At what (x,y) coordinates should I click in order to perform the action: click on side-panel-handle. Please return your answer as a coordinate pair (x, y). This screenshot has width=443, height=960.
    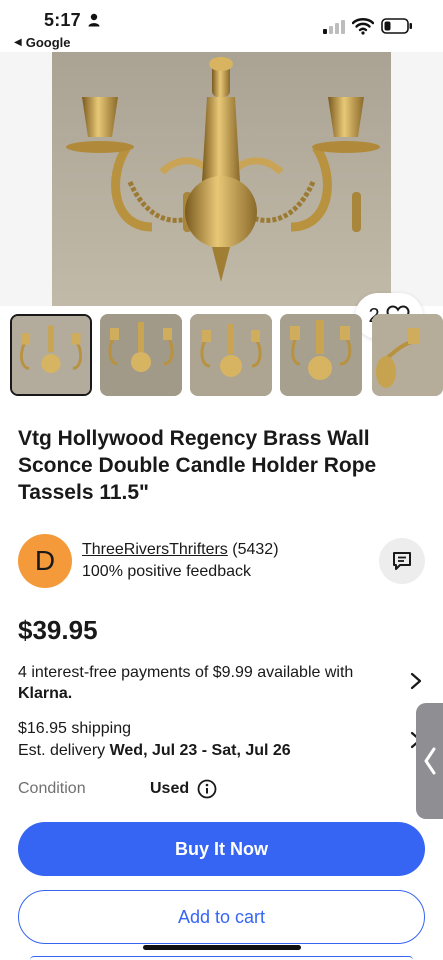
    Looking at the image, I should click on (429, 761).